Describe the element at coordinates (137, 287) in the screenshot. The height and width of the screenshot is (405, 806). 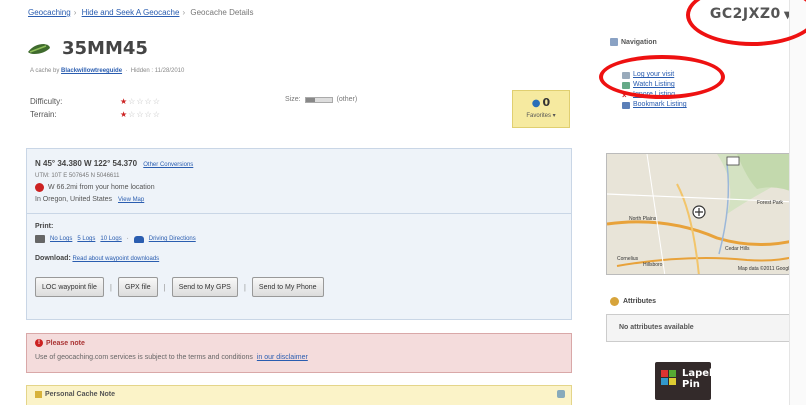
I see `gpx-file-button: GPX file` at that location.